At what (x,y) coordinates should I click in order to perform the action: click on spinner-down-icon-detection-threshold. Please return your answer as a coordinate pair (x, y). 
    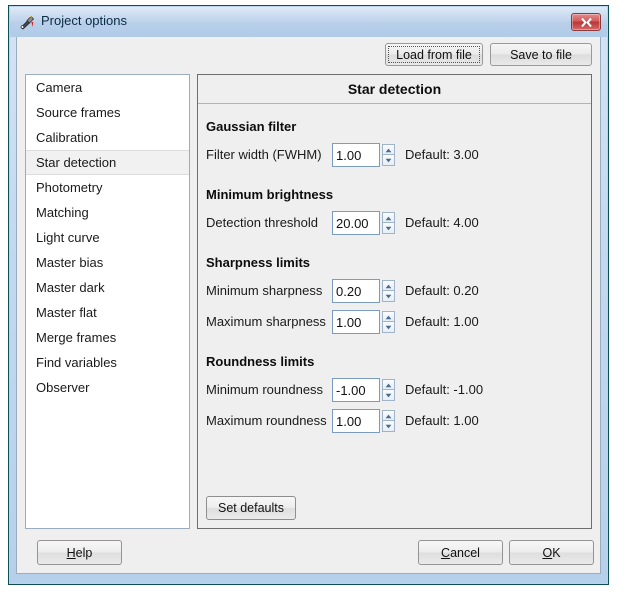
    Looking at the image, I should click on (388, 228).